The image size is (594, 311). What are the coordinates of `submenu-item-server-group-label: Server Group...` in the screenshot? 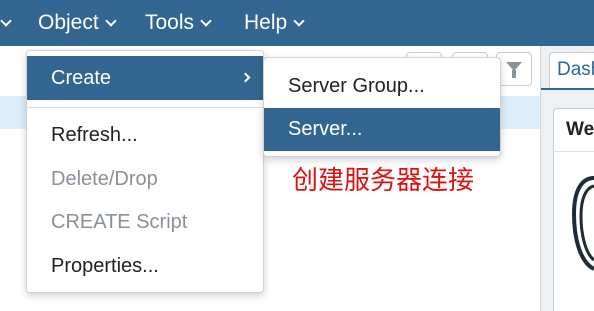 It's located at (356, 86).